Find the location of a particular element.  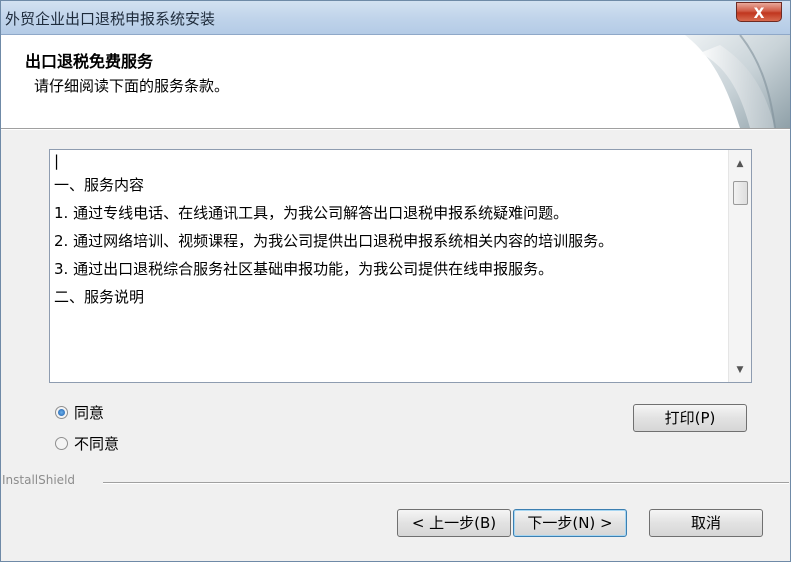

disagree-radio is located at coordinates (61, 443).